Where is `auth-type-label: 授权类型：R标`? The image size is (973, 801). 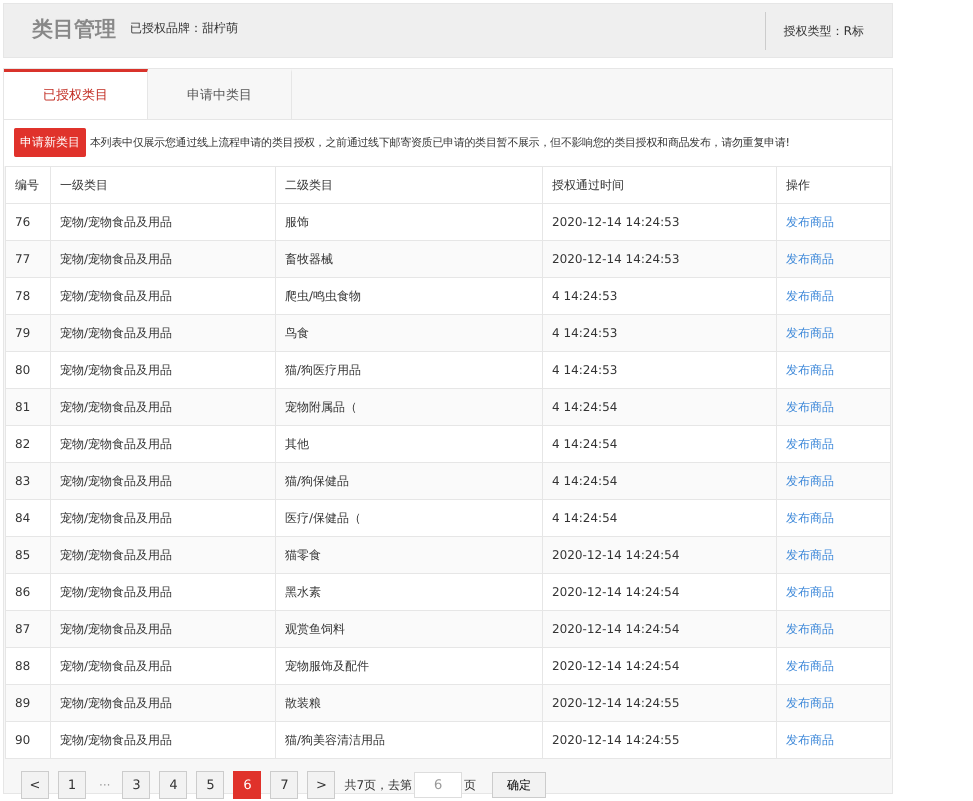
auth-type-label: 授权类型：R标 is located at coordinates (828, 31).